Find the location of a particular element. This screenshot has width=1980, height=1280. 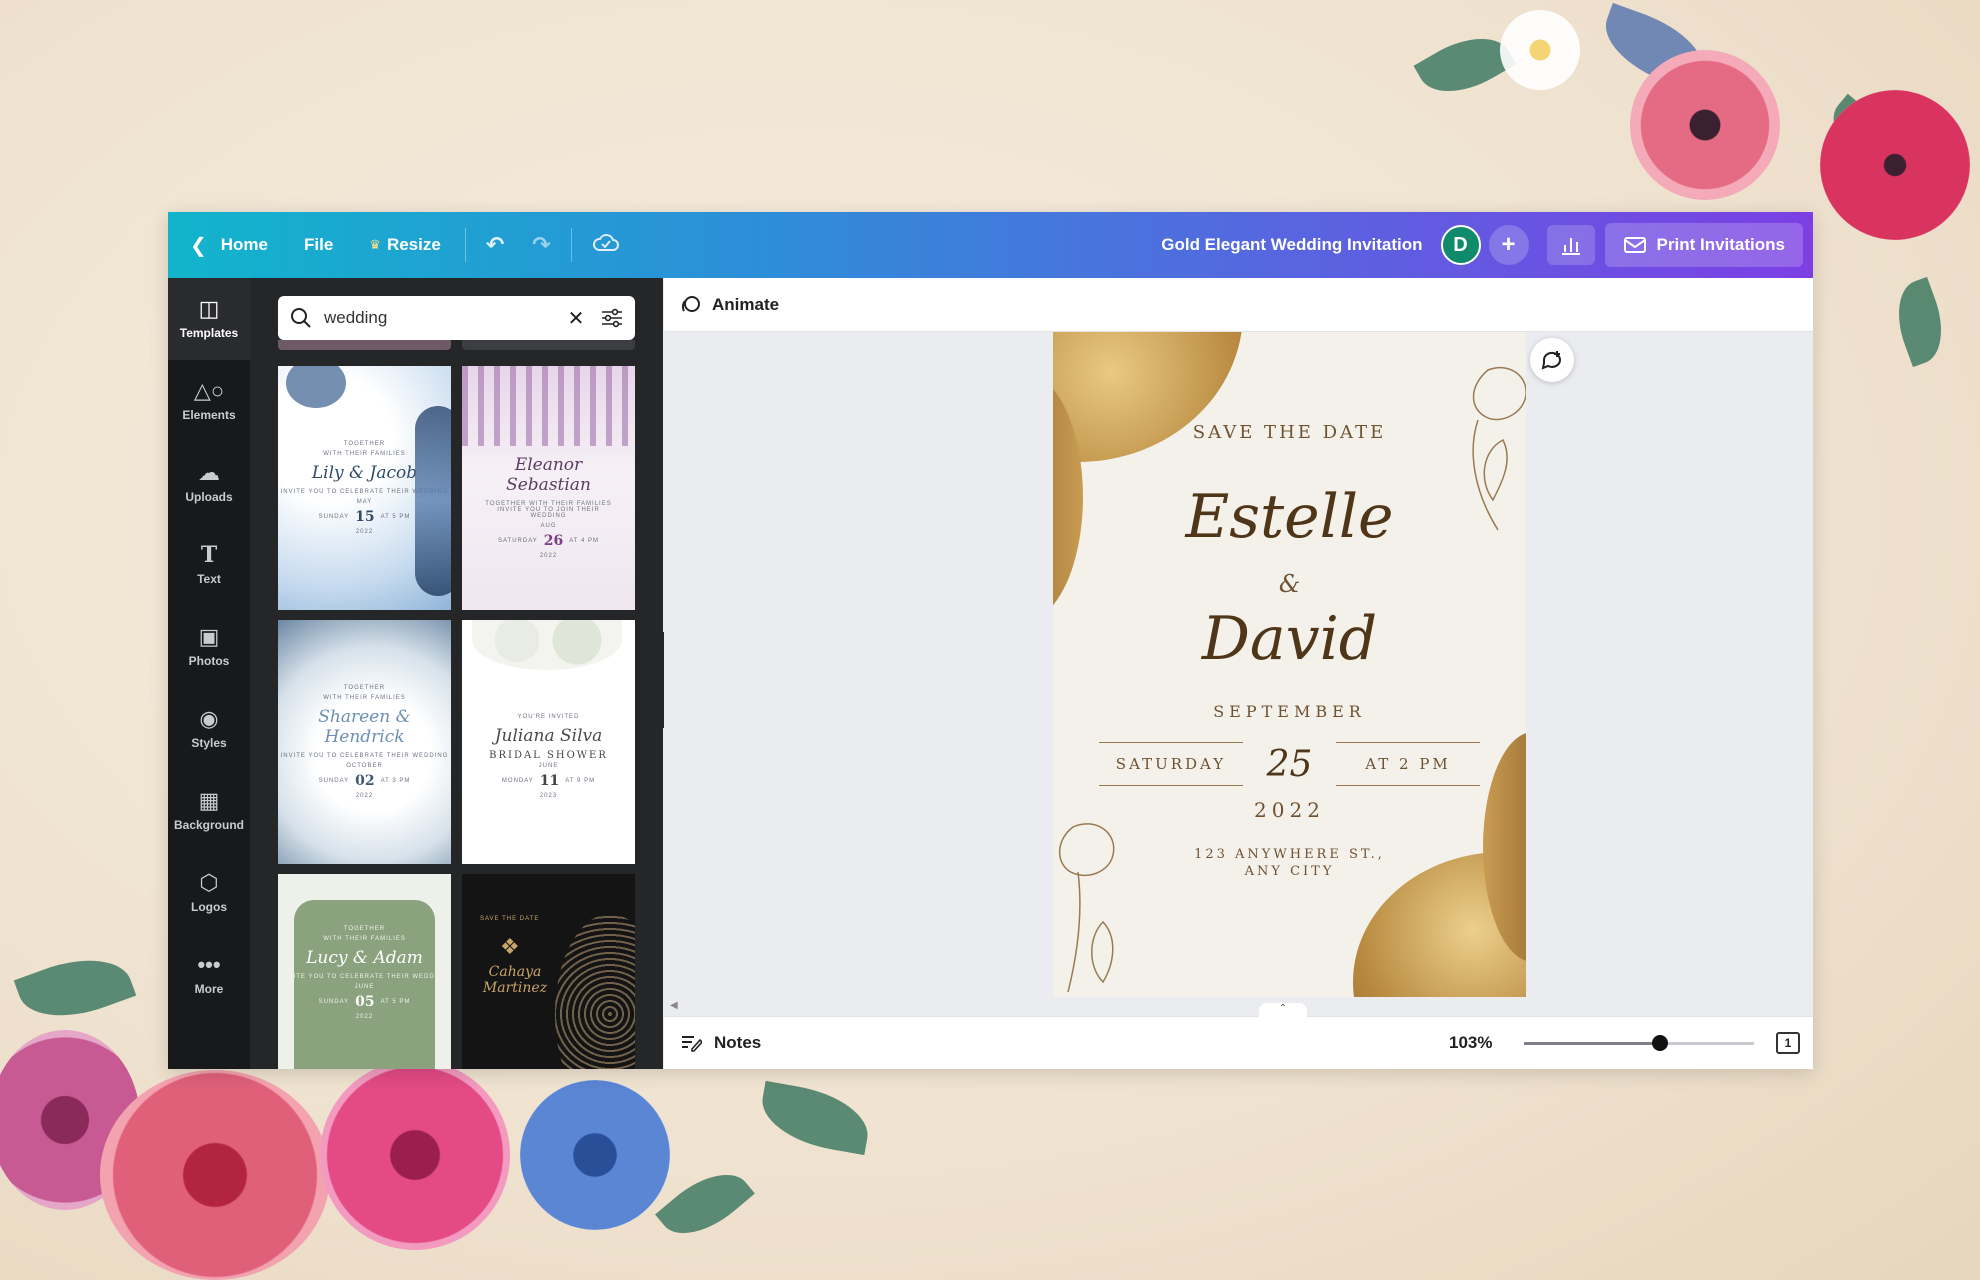

rail-item-background: ▦ Background is located at coordinates (209, 811).